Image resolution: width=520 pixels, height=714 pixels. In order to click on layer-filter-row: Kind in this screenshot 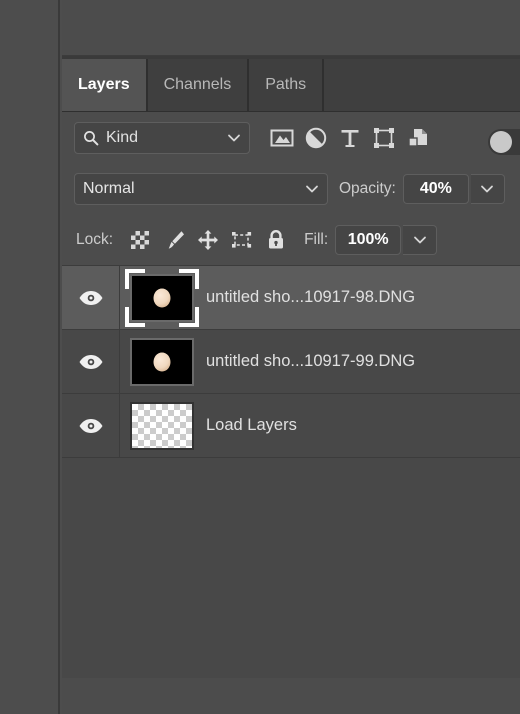, I will do `click(291, 138)`.